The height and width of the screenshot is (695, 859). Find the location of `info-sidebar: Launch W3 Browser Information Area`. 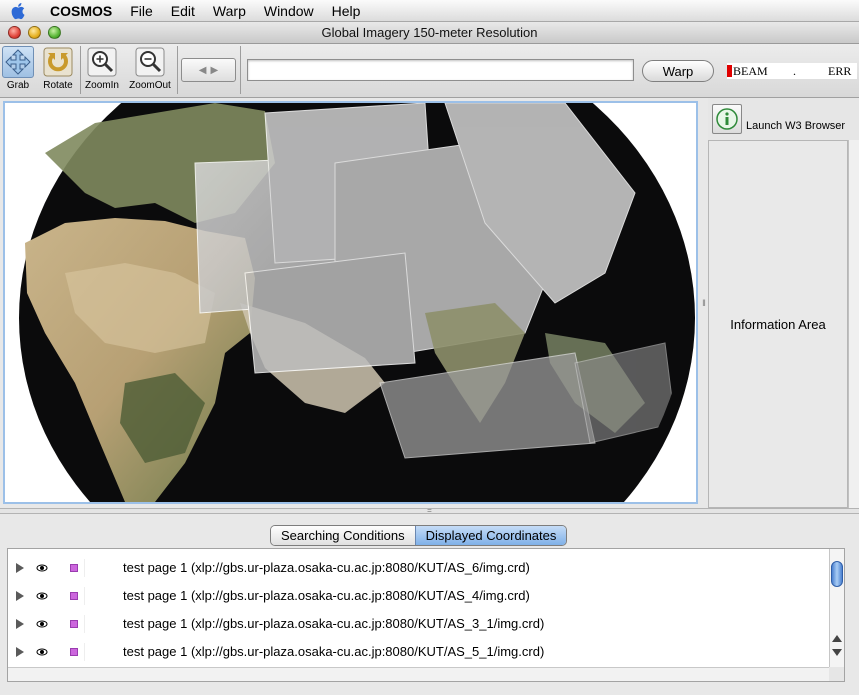

info-sidebar: Launch W3 Browser Information Area is located at coordinates (783, 303).